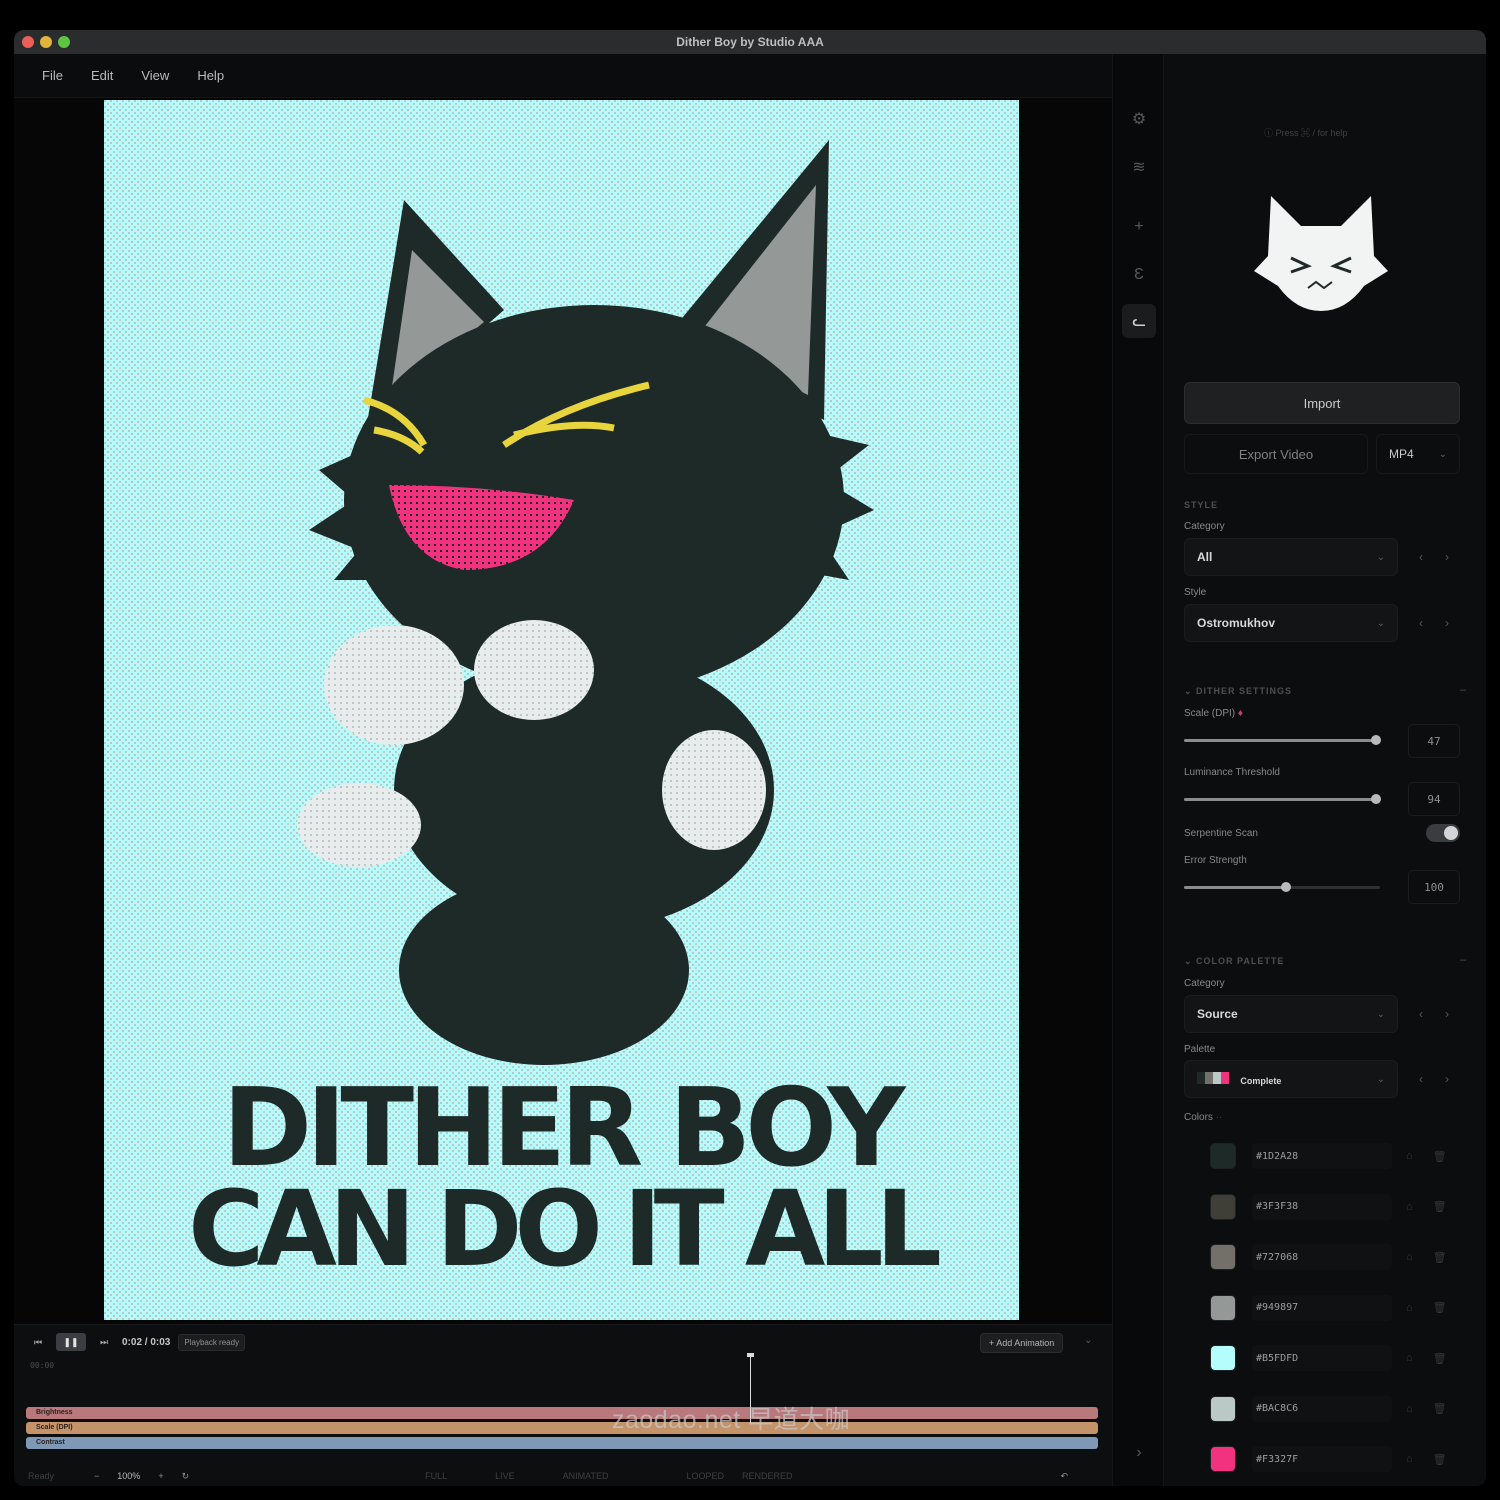 The height and width of the screenshot is (1500, 1500). Describe the element at coordinates (562, 1413) in the screenshot. I see `timeline-track: Brightness` at that location.